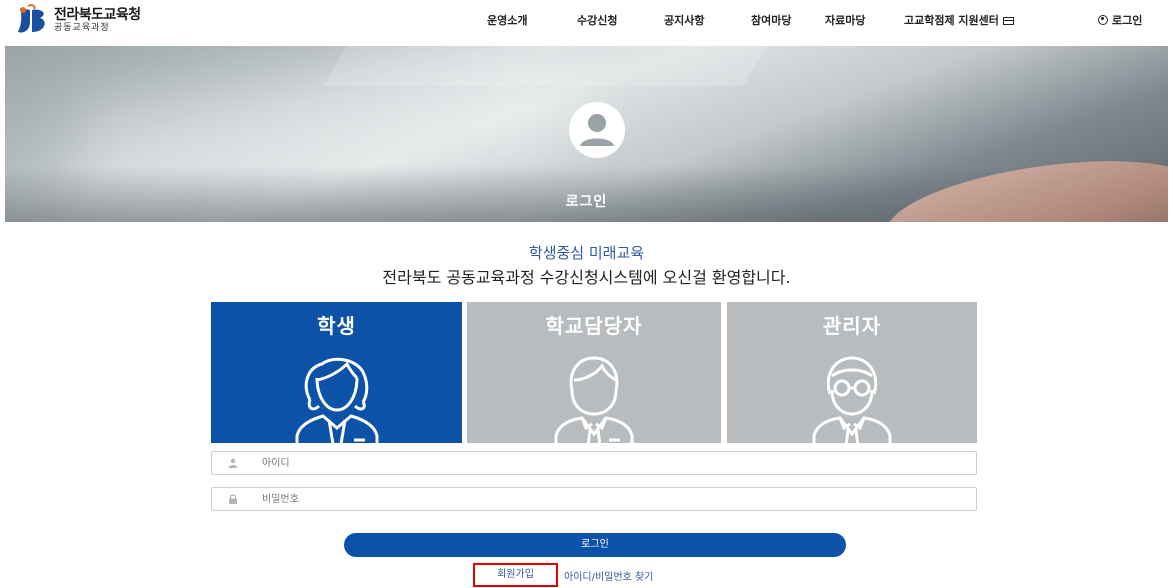 The image size is (1173, 588). I want to click on external-link-icon, so click(1008, 21).